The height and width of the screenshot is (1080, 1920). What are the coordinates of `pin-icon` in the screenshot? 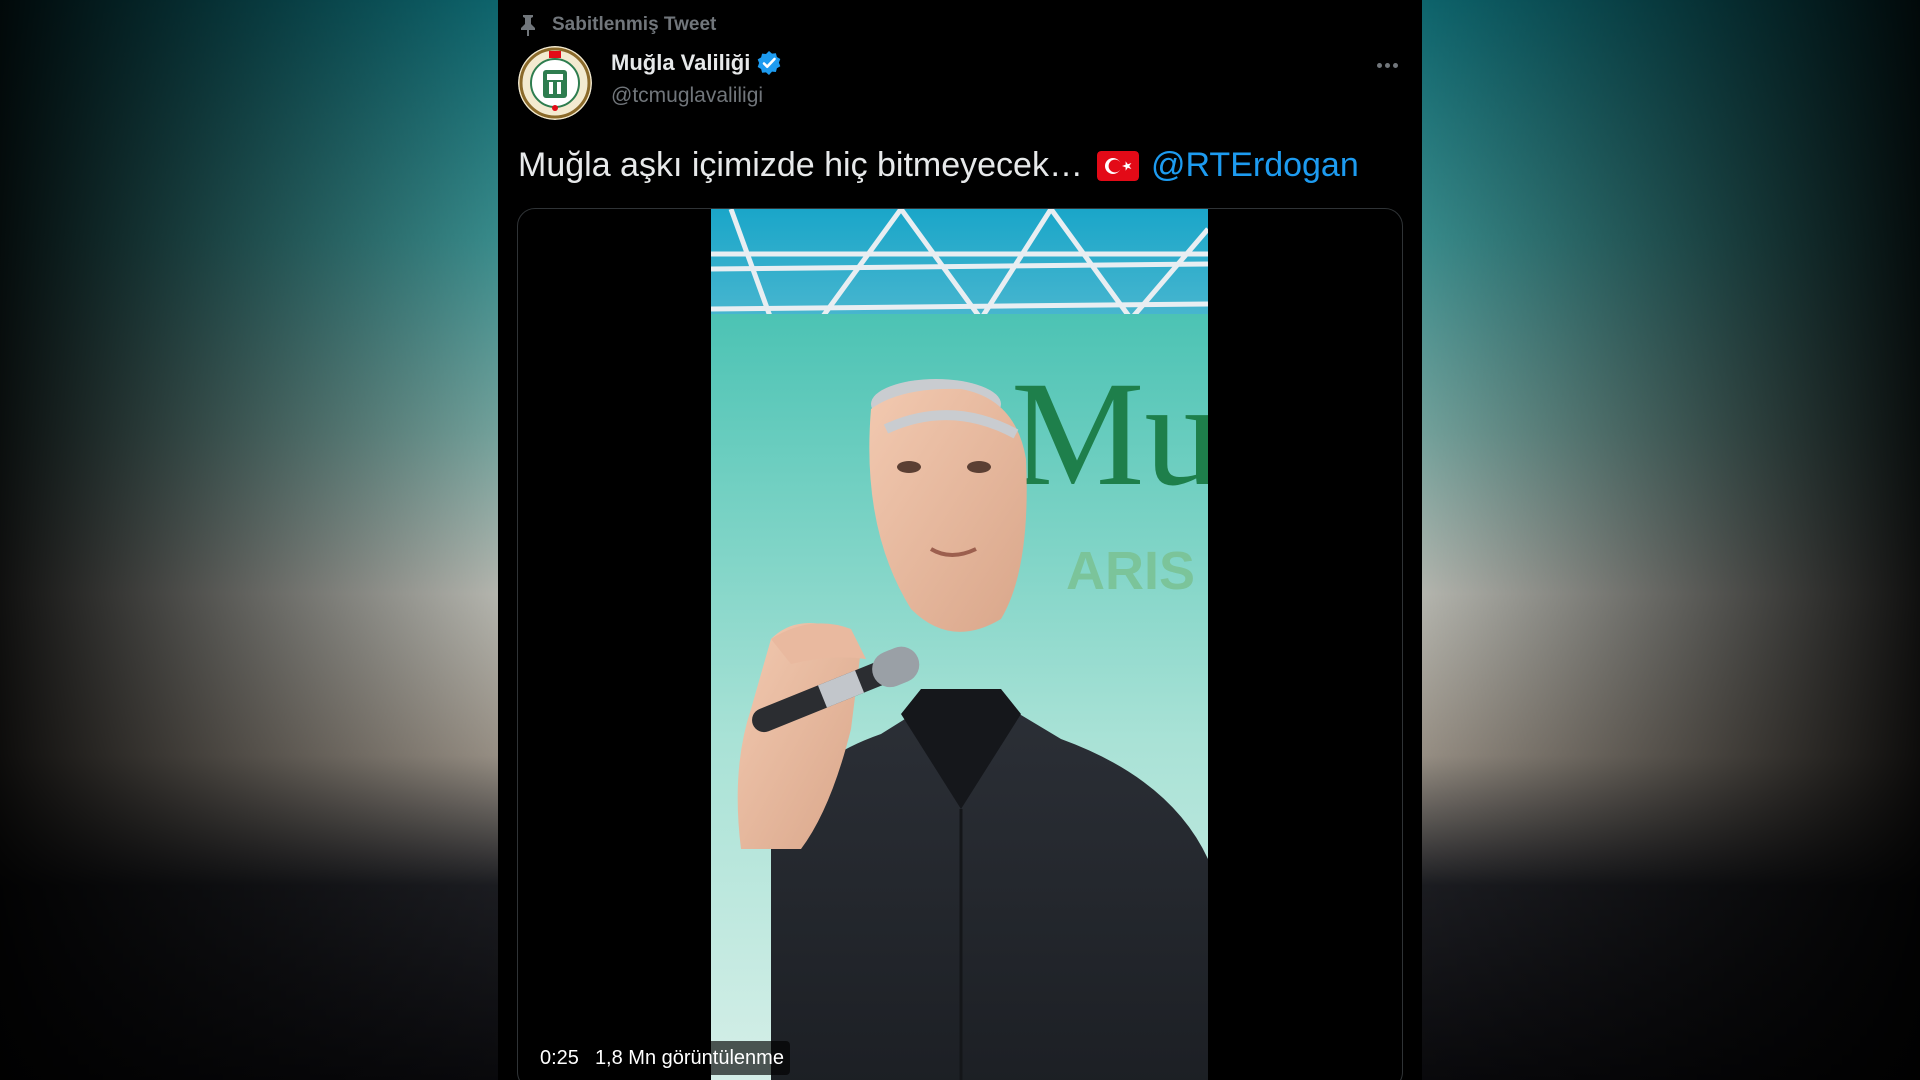 It's located at (528, 25).